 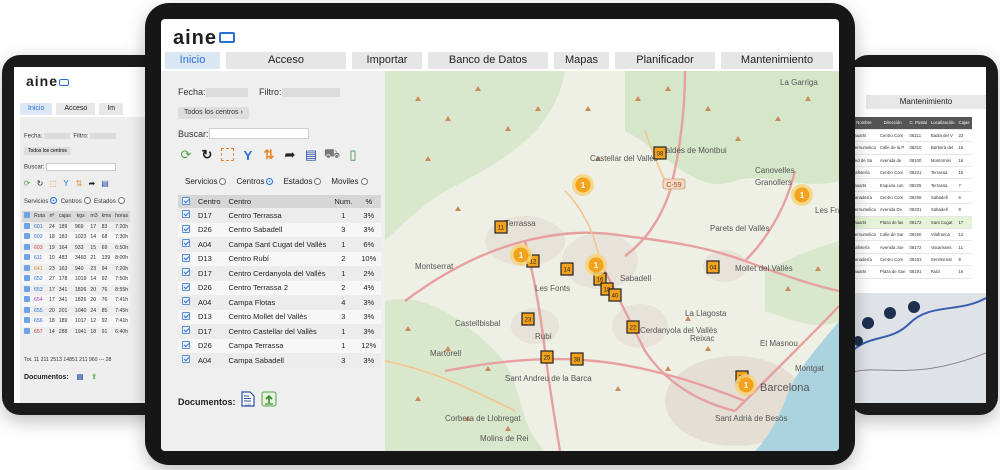 What do you see at coordinates (192, 60) in the screenshot?
I see `tab-inicio: Inicio` at bounding box center [192, 60].